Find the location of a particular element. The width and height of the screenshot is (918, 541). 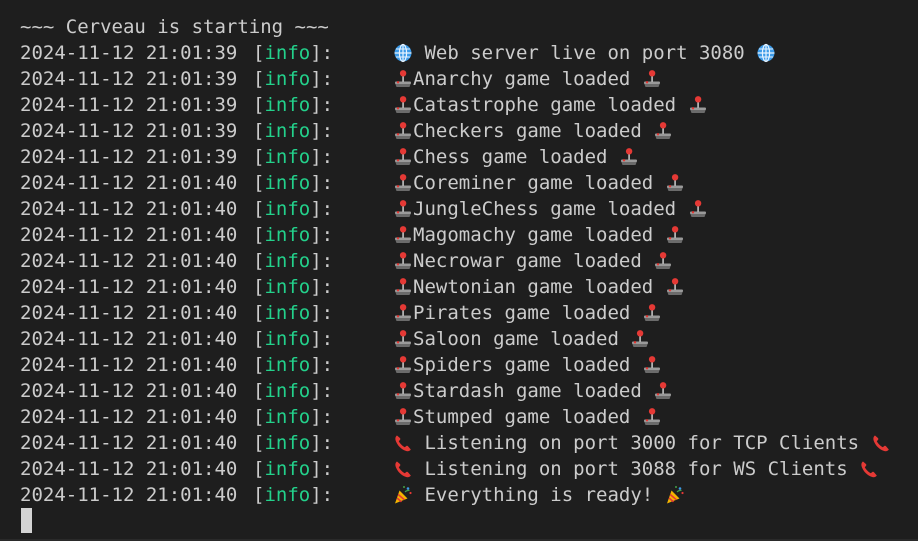

log-message-text: Stumped game loaded is located at coordinates (527, 417).